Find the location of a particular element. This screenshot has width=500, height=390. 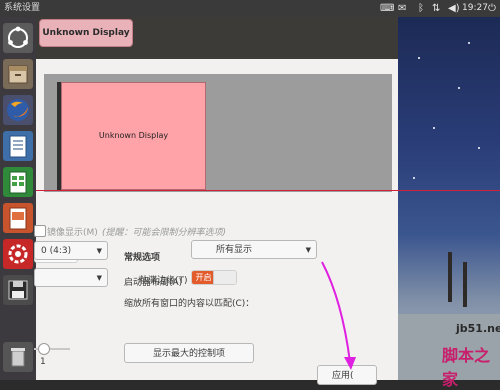

annotation-arrow is located at coordinates (338, 315).